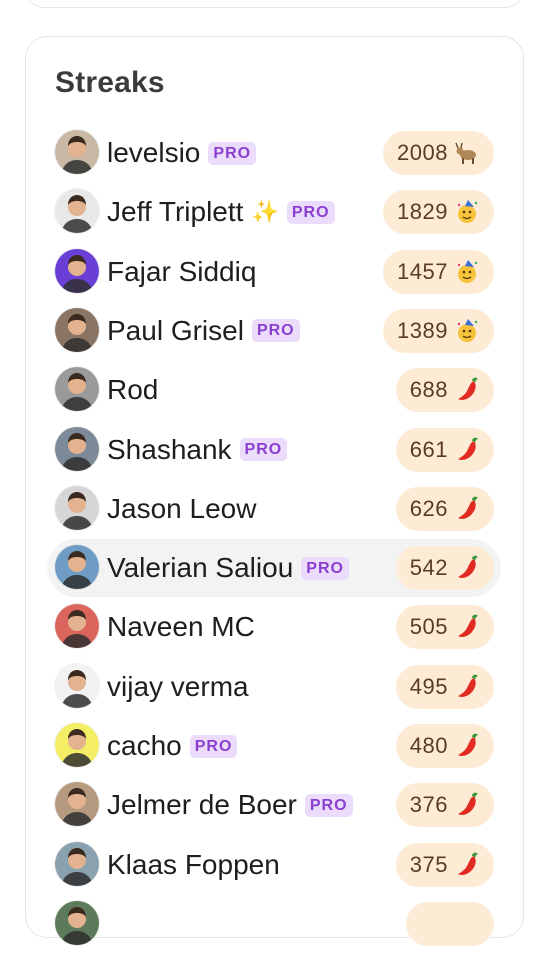 This screenshot has height=953, width=552. Describe the element at coordinates (274, 924) in the screenshot. I see `streak-row` at that location.